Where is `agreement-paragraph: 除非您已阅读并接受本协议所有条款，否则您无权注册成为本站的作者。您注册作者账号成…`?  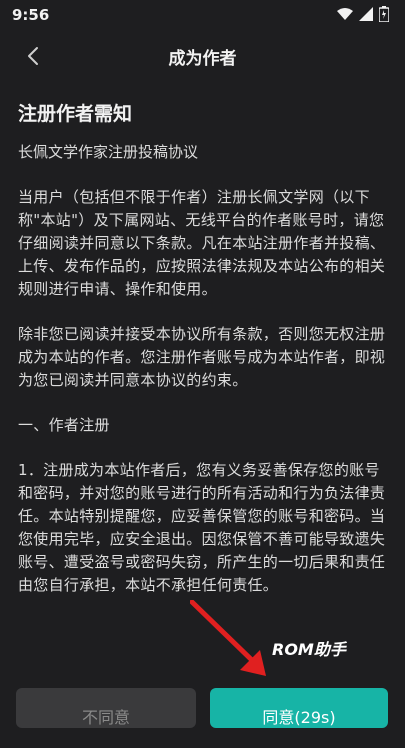 agreement-paragraph: 除非您已阅读并接受本协议所有条款，否则您无权注册成为本站的作者。您注册作者账号成… is located at coordinates (202, 357).